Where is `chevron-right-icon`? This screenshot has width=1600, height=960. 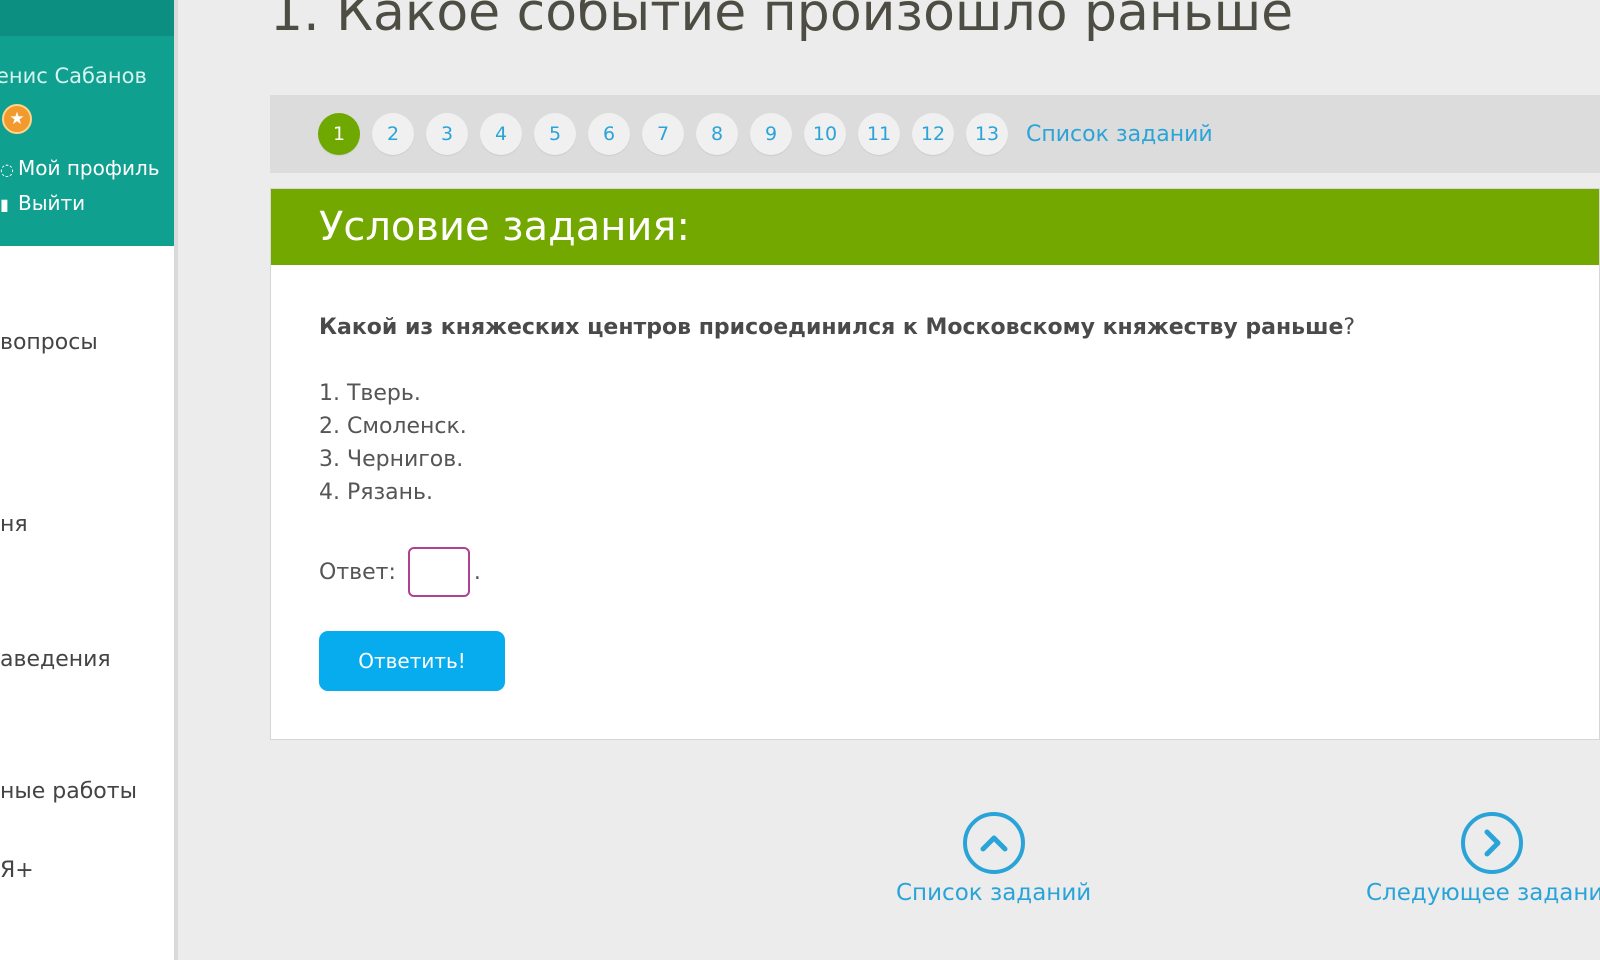
chevron-right-icon is located at coordinates (1491, 843).